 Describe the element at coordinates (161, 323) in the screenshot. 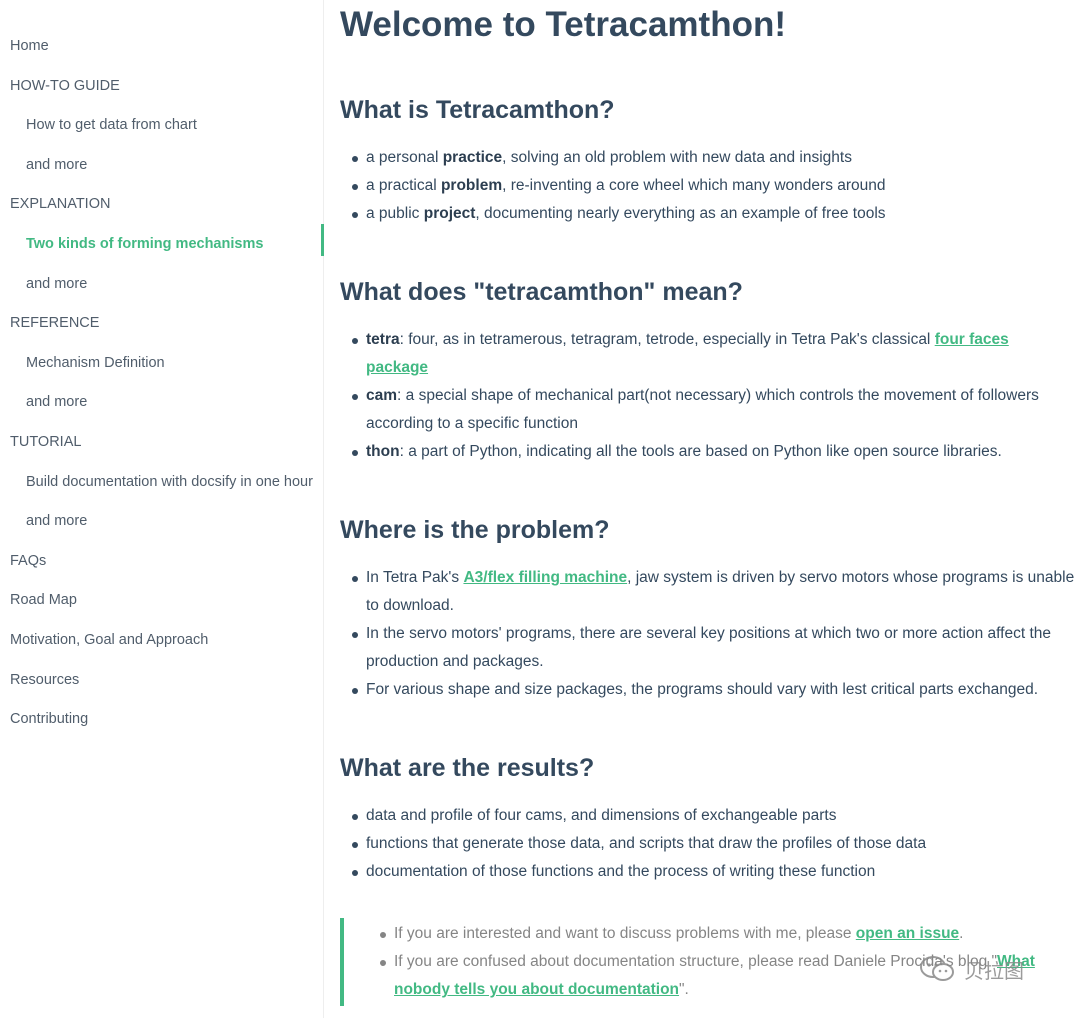

I see `sidebar-item-reference: REFERENCE` at that location.